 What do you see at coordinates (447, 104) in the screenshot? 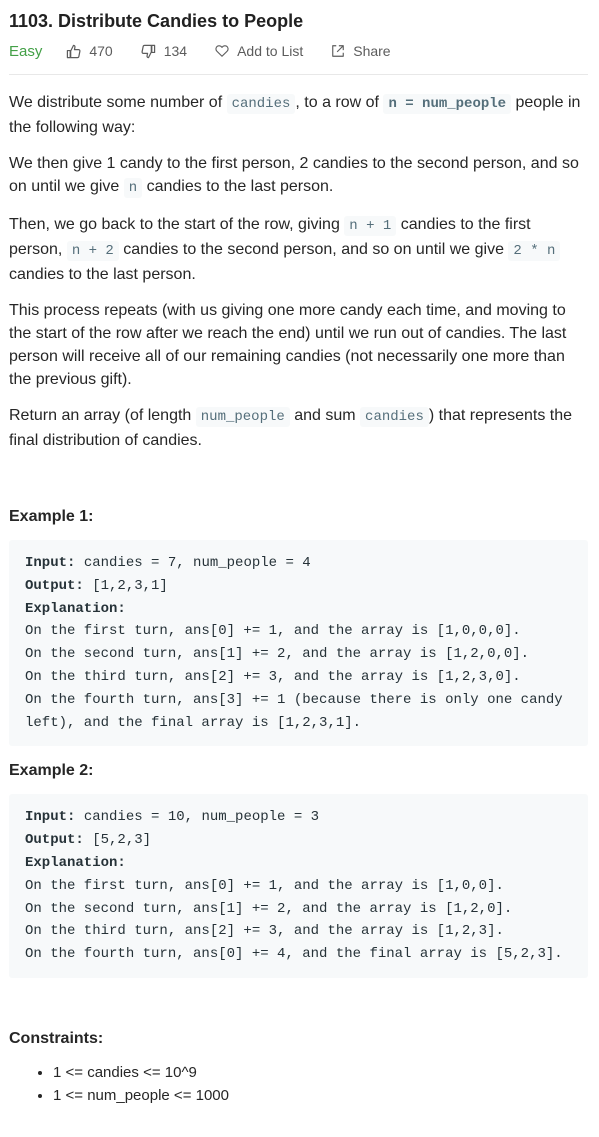
I see `inline-code: n = num_people` at bounding box center [447, 104].